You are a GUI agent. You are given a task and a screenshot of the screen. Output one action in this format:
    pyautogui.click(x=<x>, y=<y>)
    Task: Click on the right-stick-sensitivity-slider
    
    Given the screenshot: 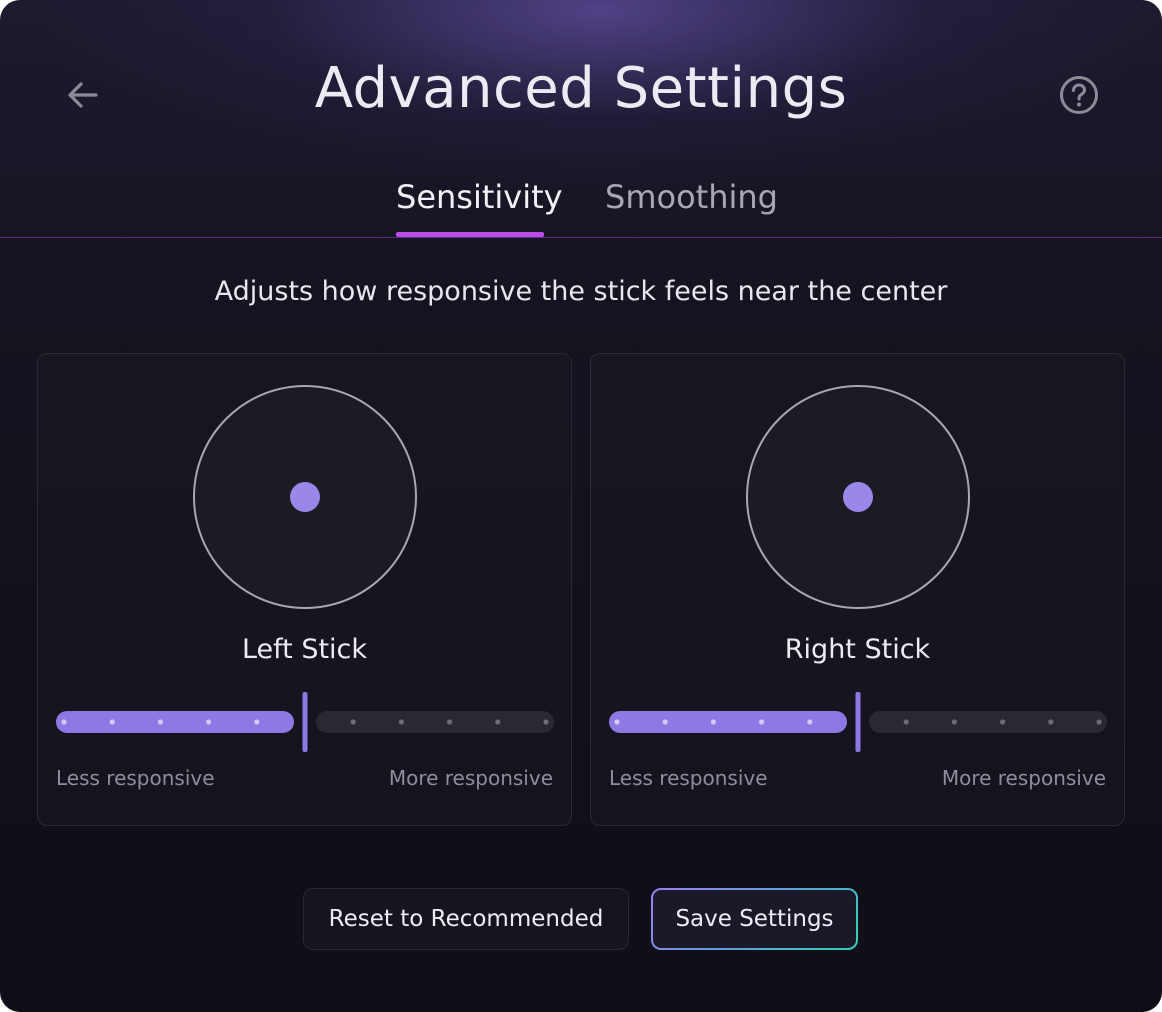 What is the action you would take?
    pyautogui.click(x=858, y=722)
    